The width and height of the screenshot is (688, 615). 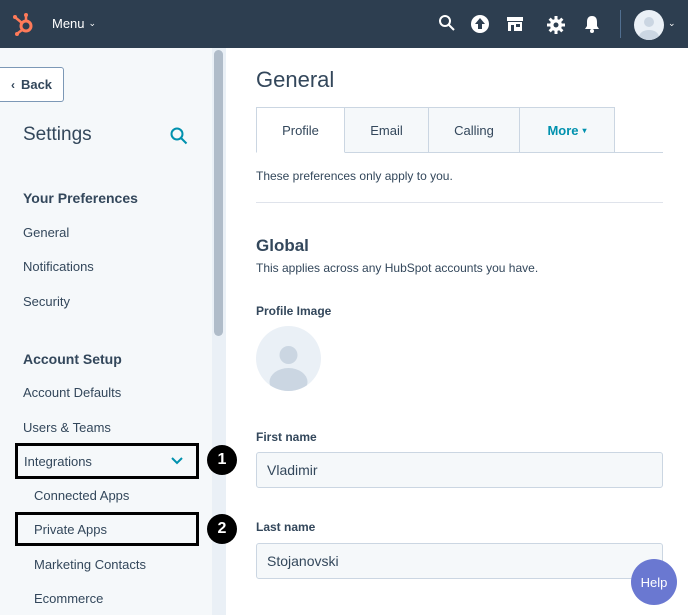 I want to click on section-heading-your-preferences: Your Preferences, so click(x=80, y=198).